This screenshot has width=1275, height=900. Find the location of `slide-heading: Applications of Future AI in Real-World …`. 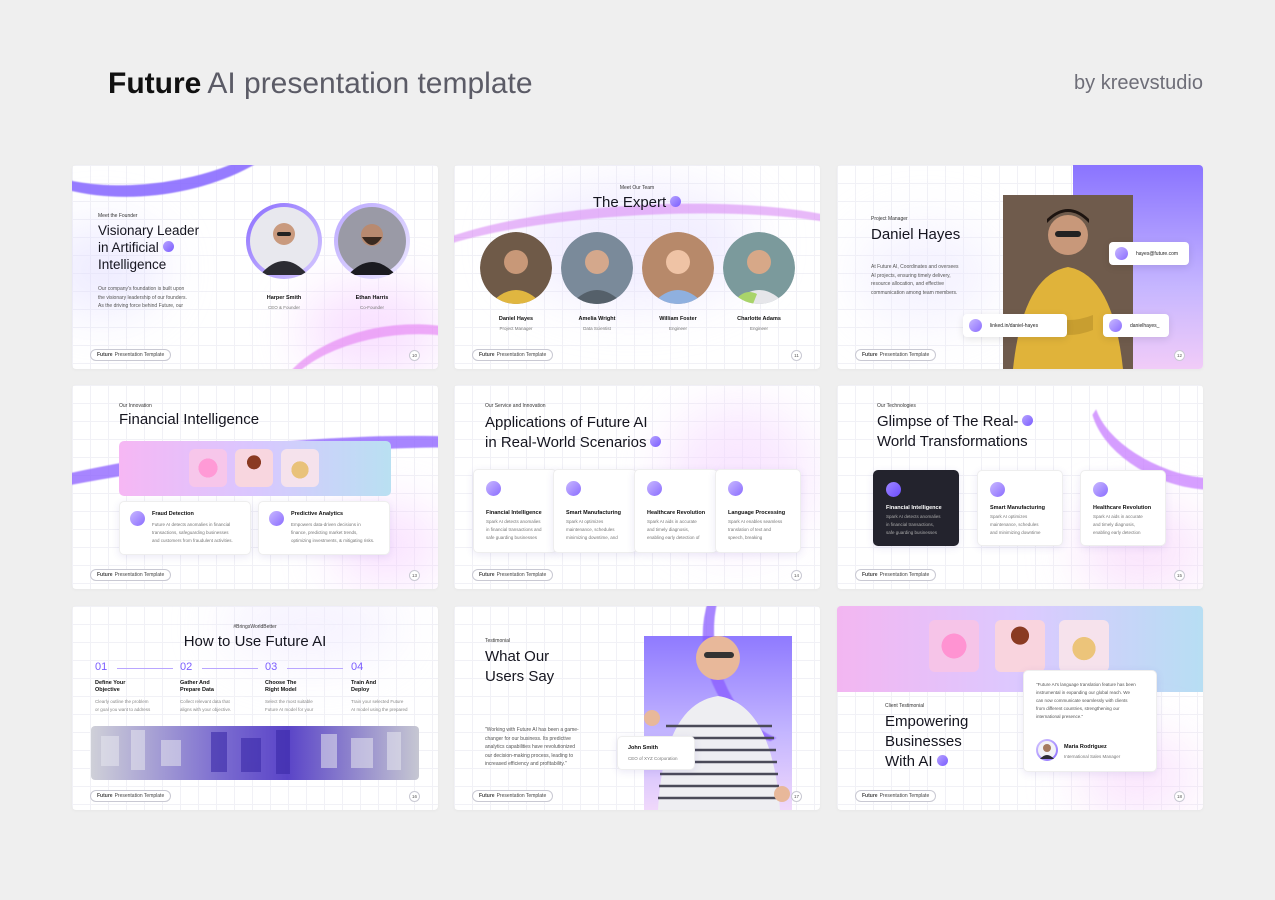

slide-heading: Applications of Future AI in Real-World … is located at coordinates (573, 433).